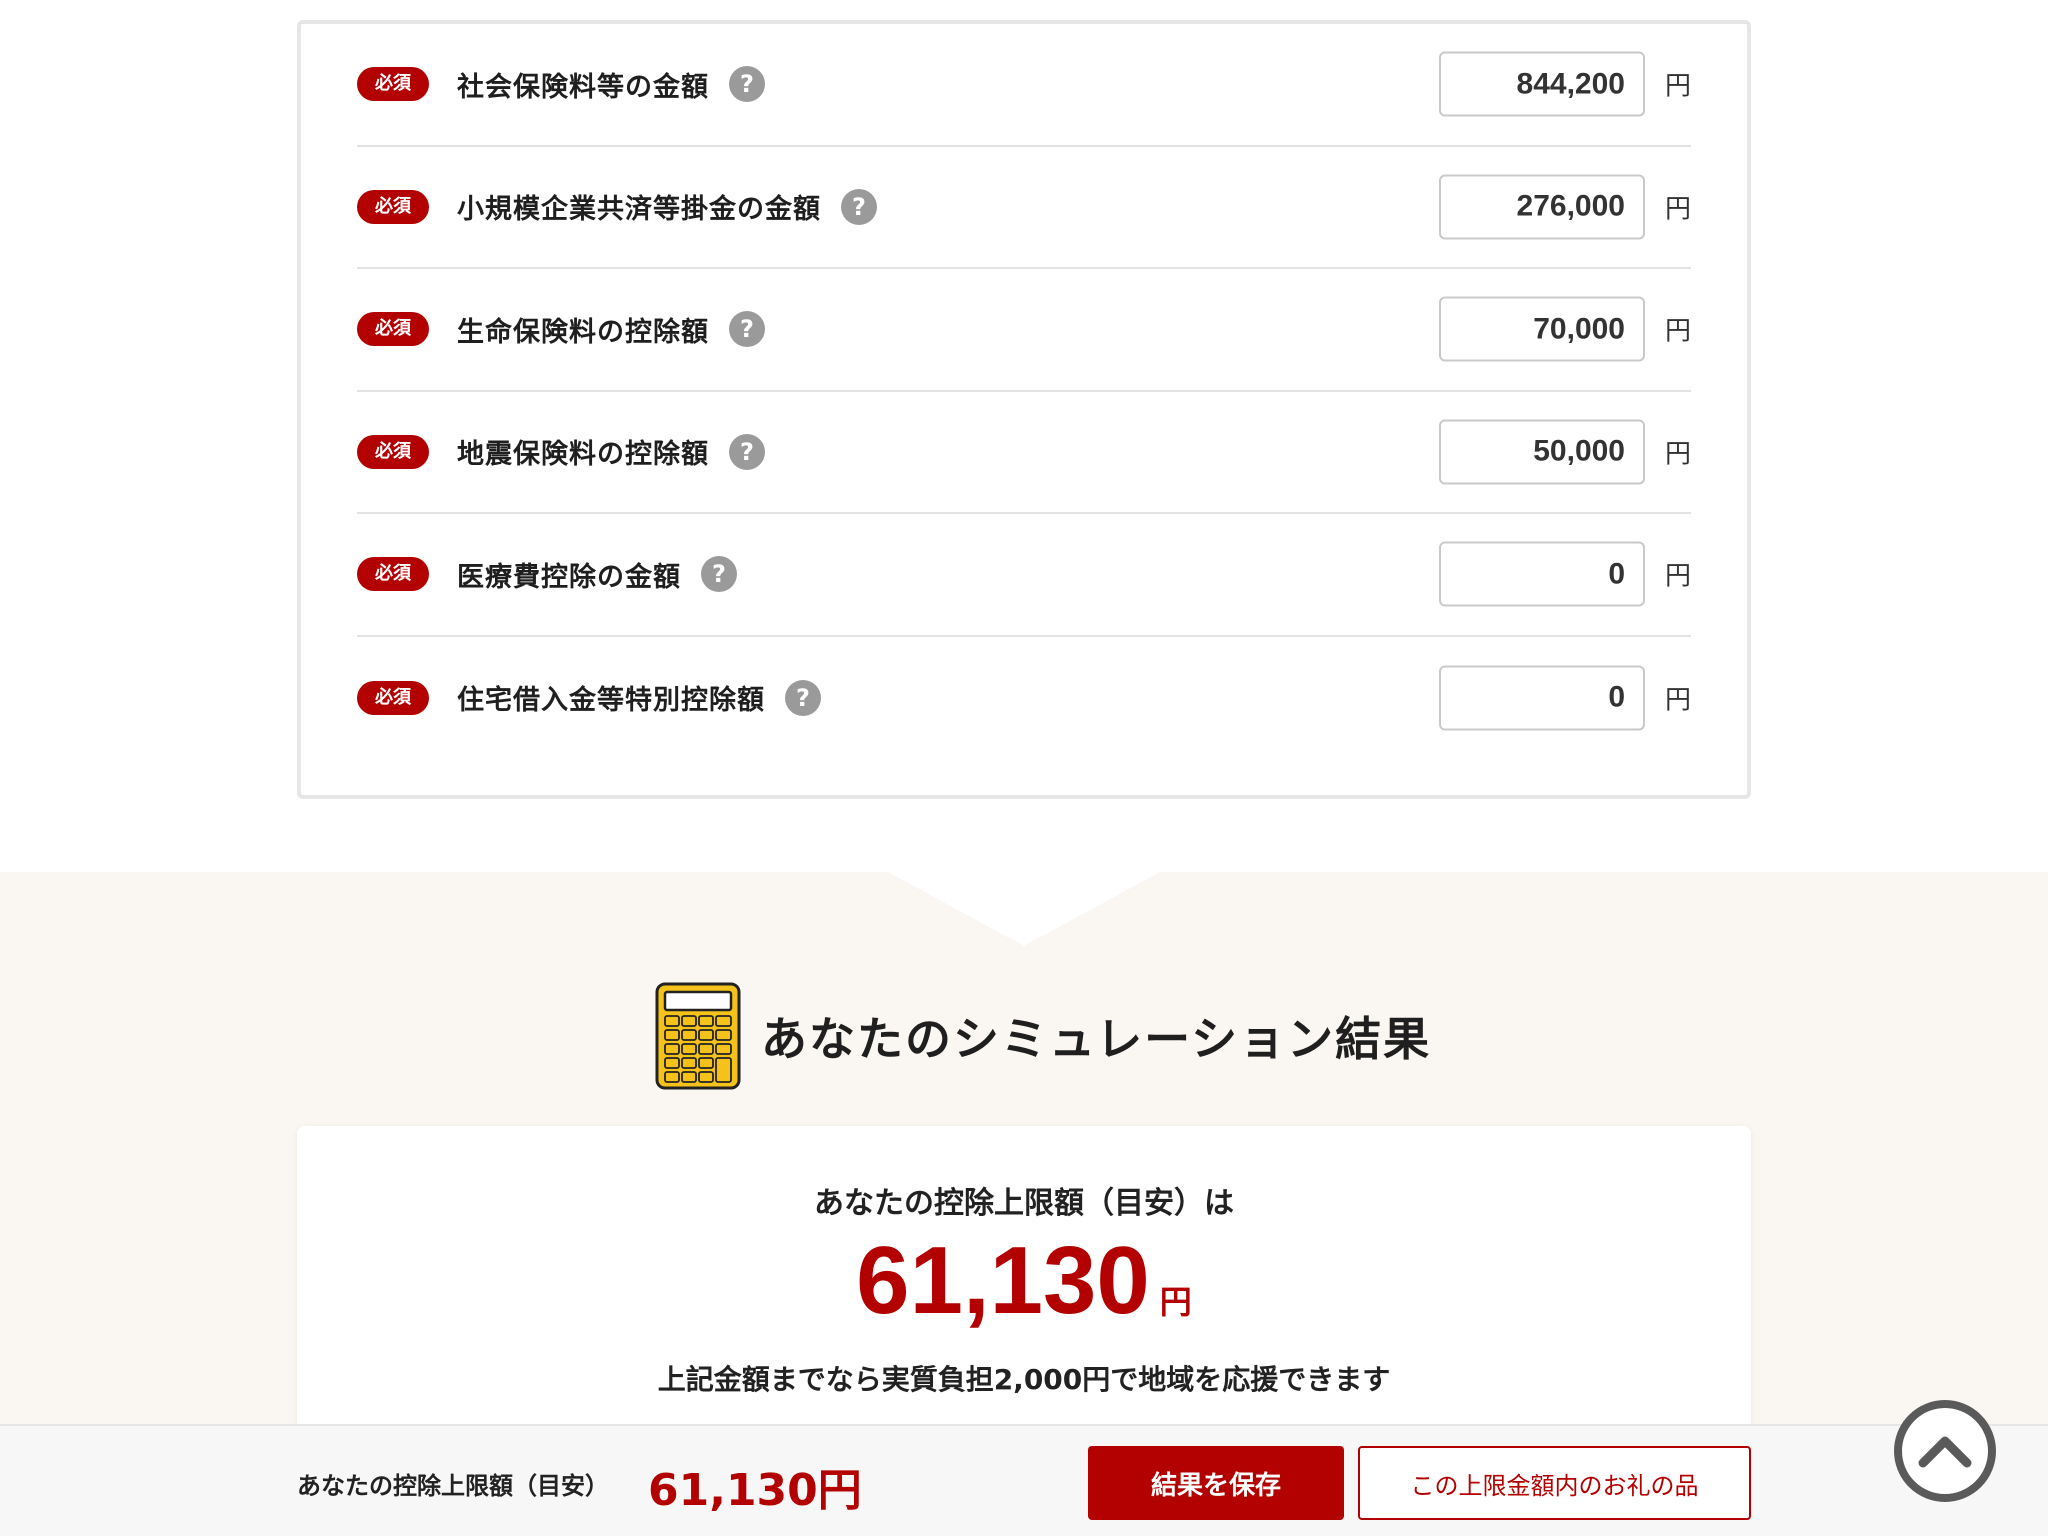 The width and height of the screenshot is (2048, 1536). Describe the element at coordinates (583, 332) in the screenshot. I see `row-label: 生命保険料の控除額` at that location.